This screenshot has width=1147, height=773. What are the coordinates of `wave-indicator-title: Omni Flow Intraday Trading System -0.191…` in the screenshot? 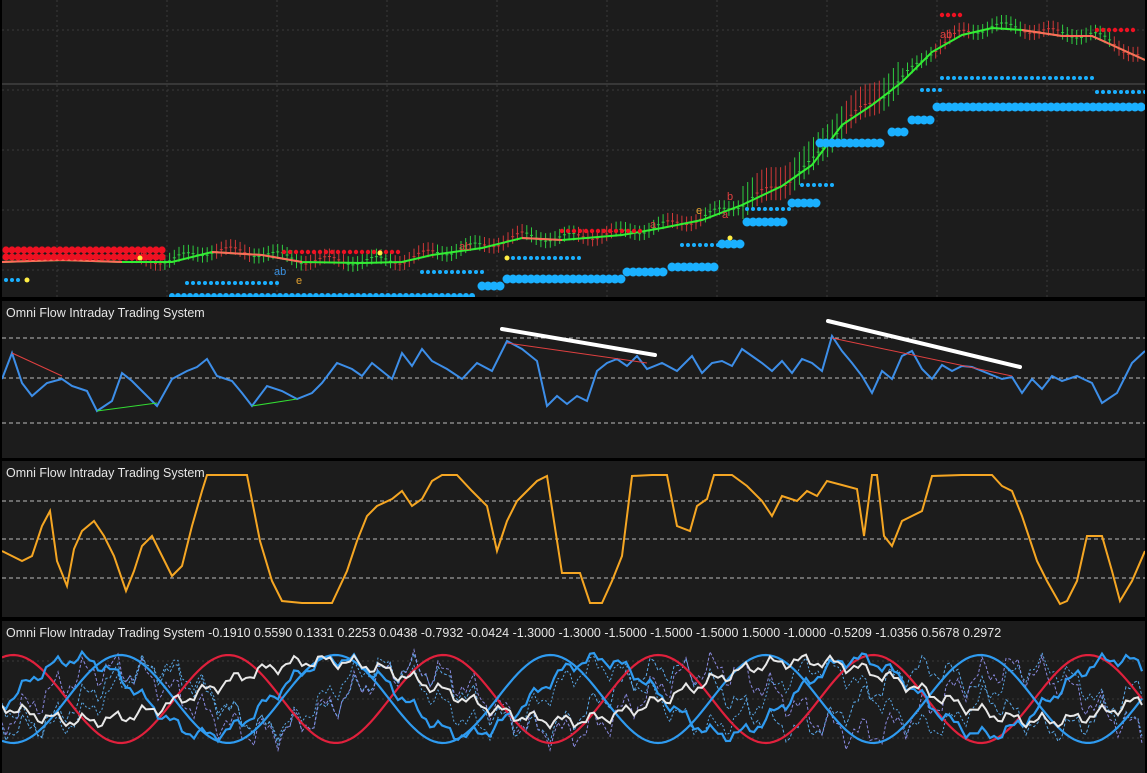 It's located at (504, 633).